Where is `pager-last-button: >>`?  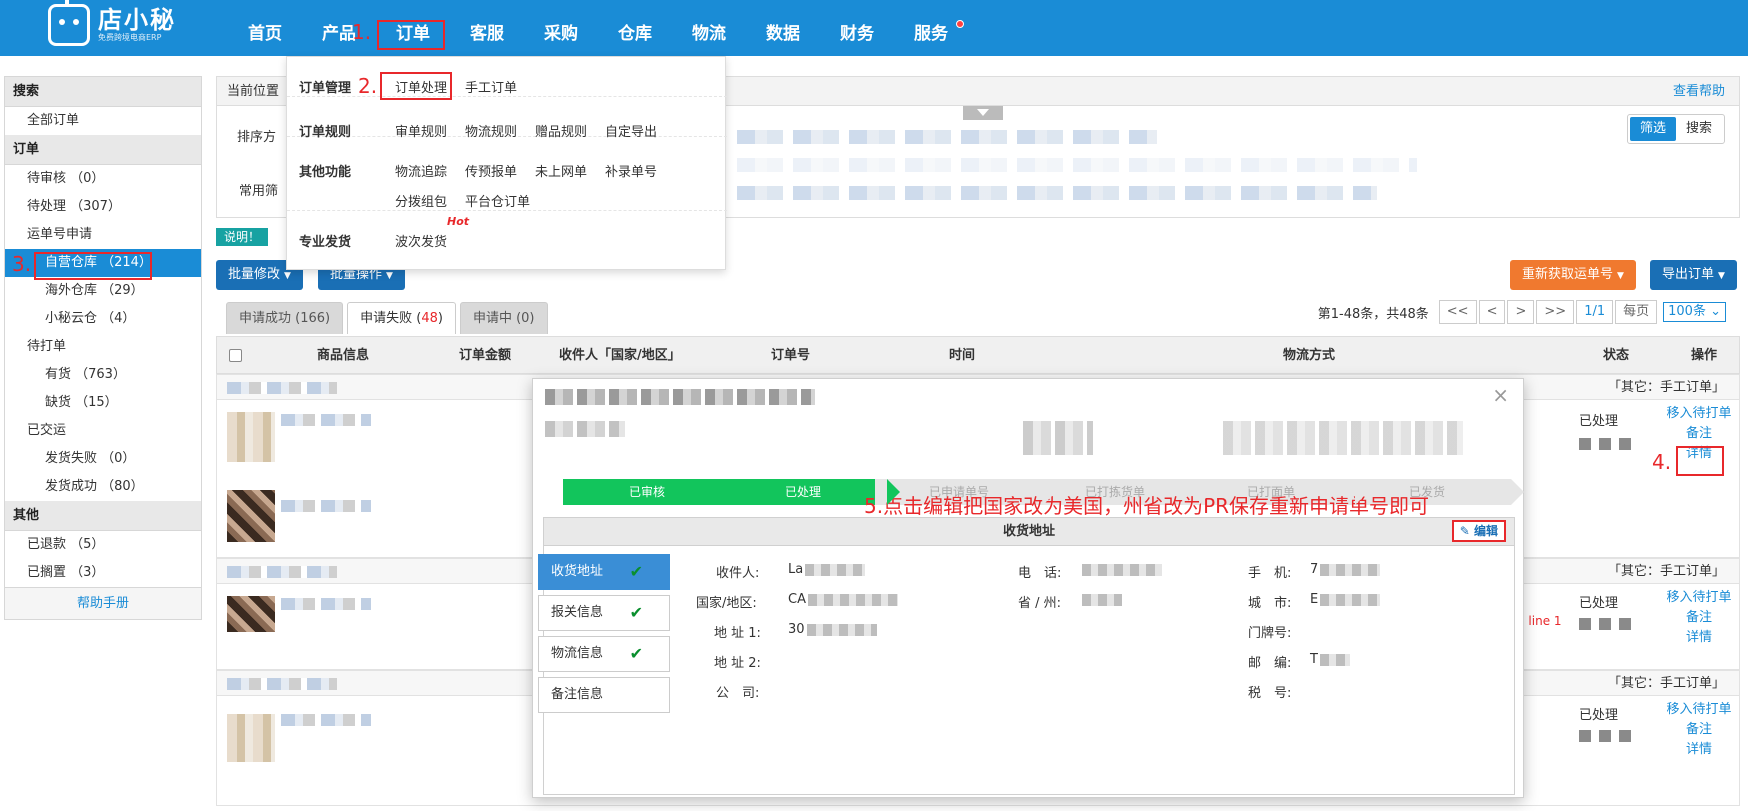
pager-last-button: >> is located at coordinates (1555, 312).